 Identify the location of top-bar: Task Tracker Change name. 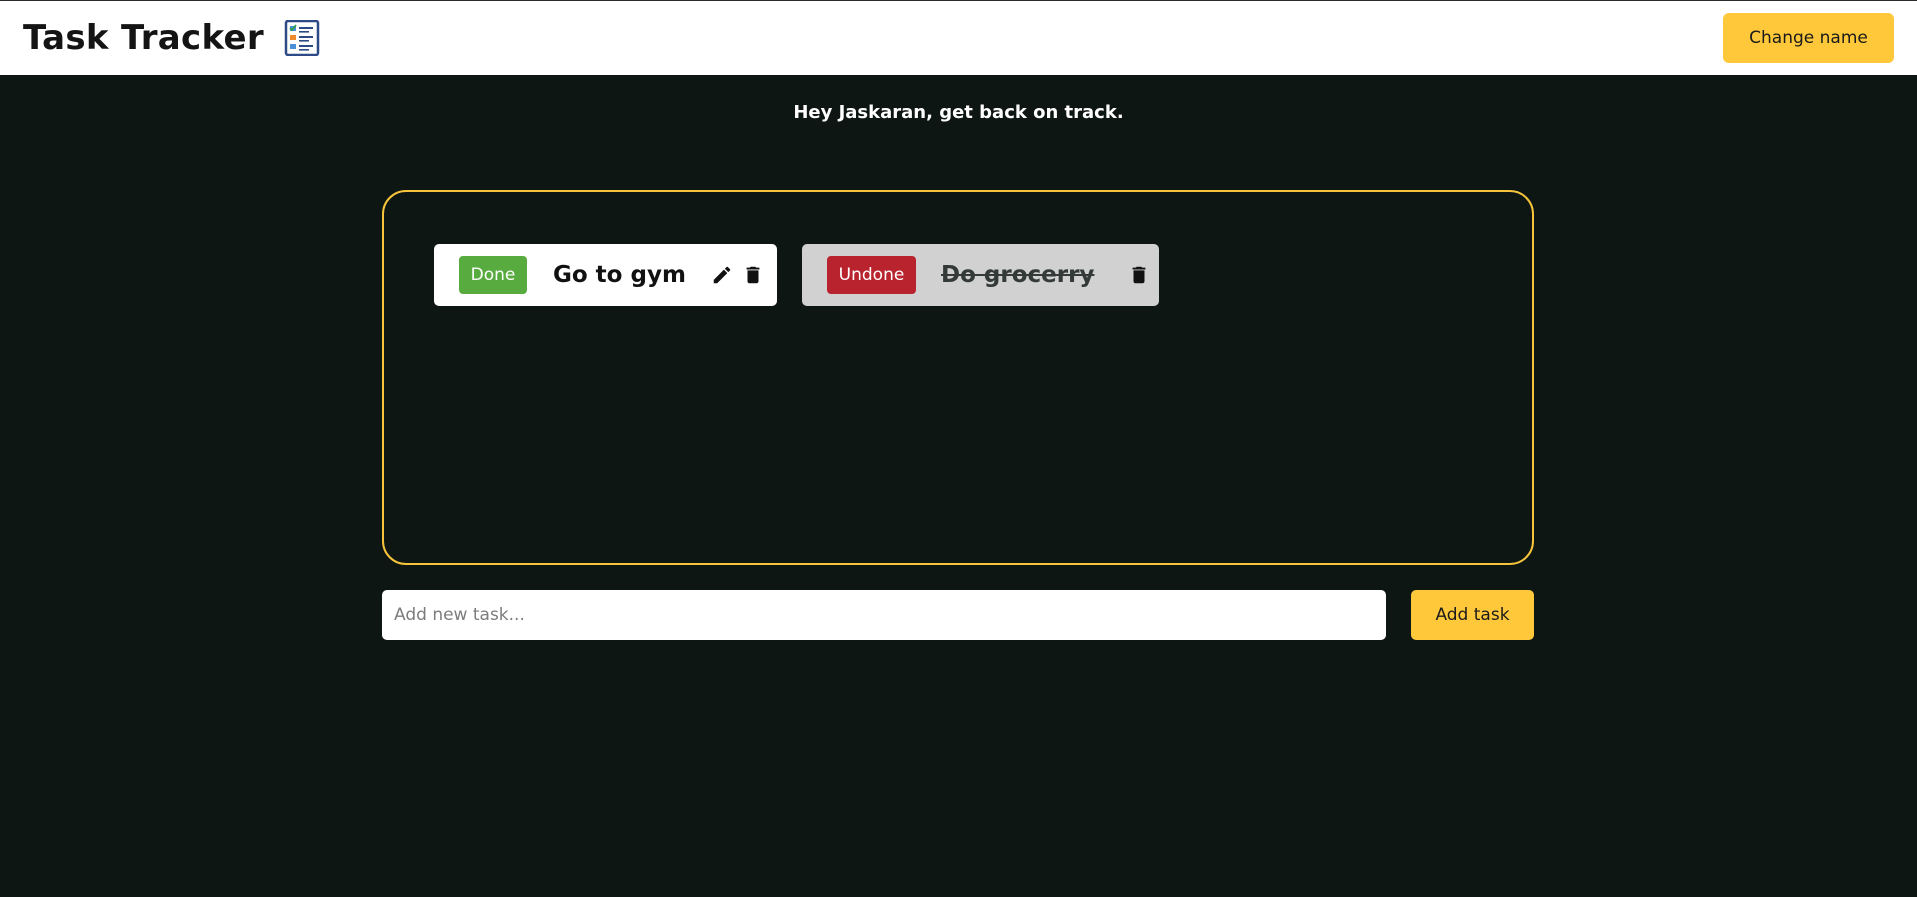
(958, 37).